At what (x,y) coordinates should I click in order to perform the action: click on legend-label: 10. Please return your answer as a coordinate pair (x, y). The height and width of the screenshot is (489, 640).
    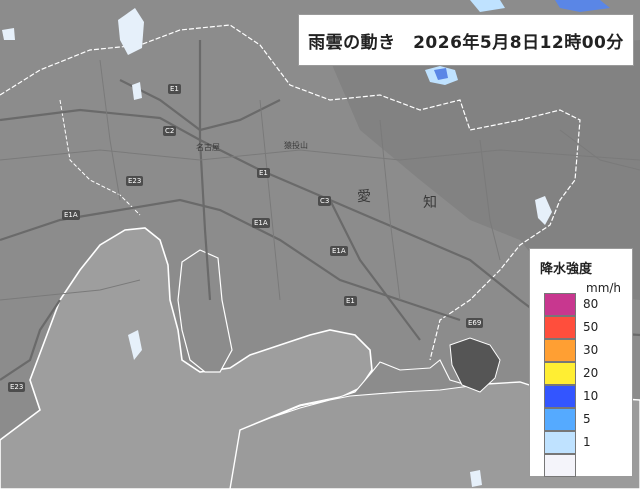
    Looking at the image, I should click on (591, 396).